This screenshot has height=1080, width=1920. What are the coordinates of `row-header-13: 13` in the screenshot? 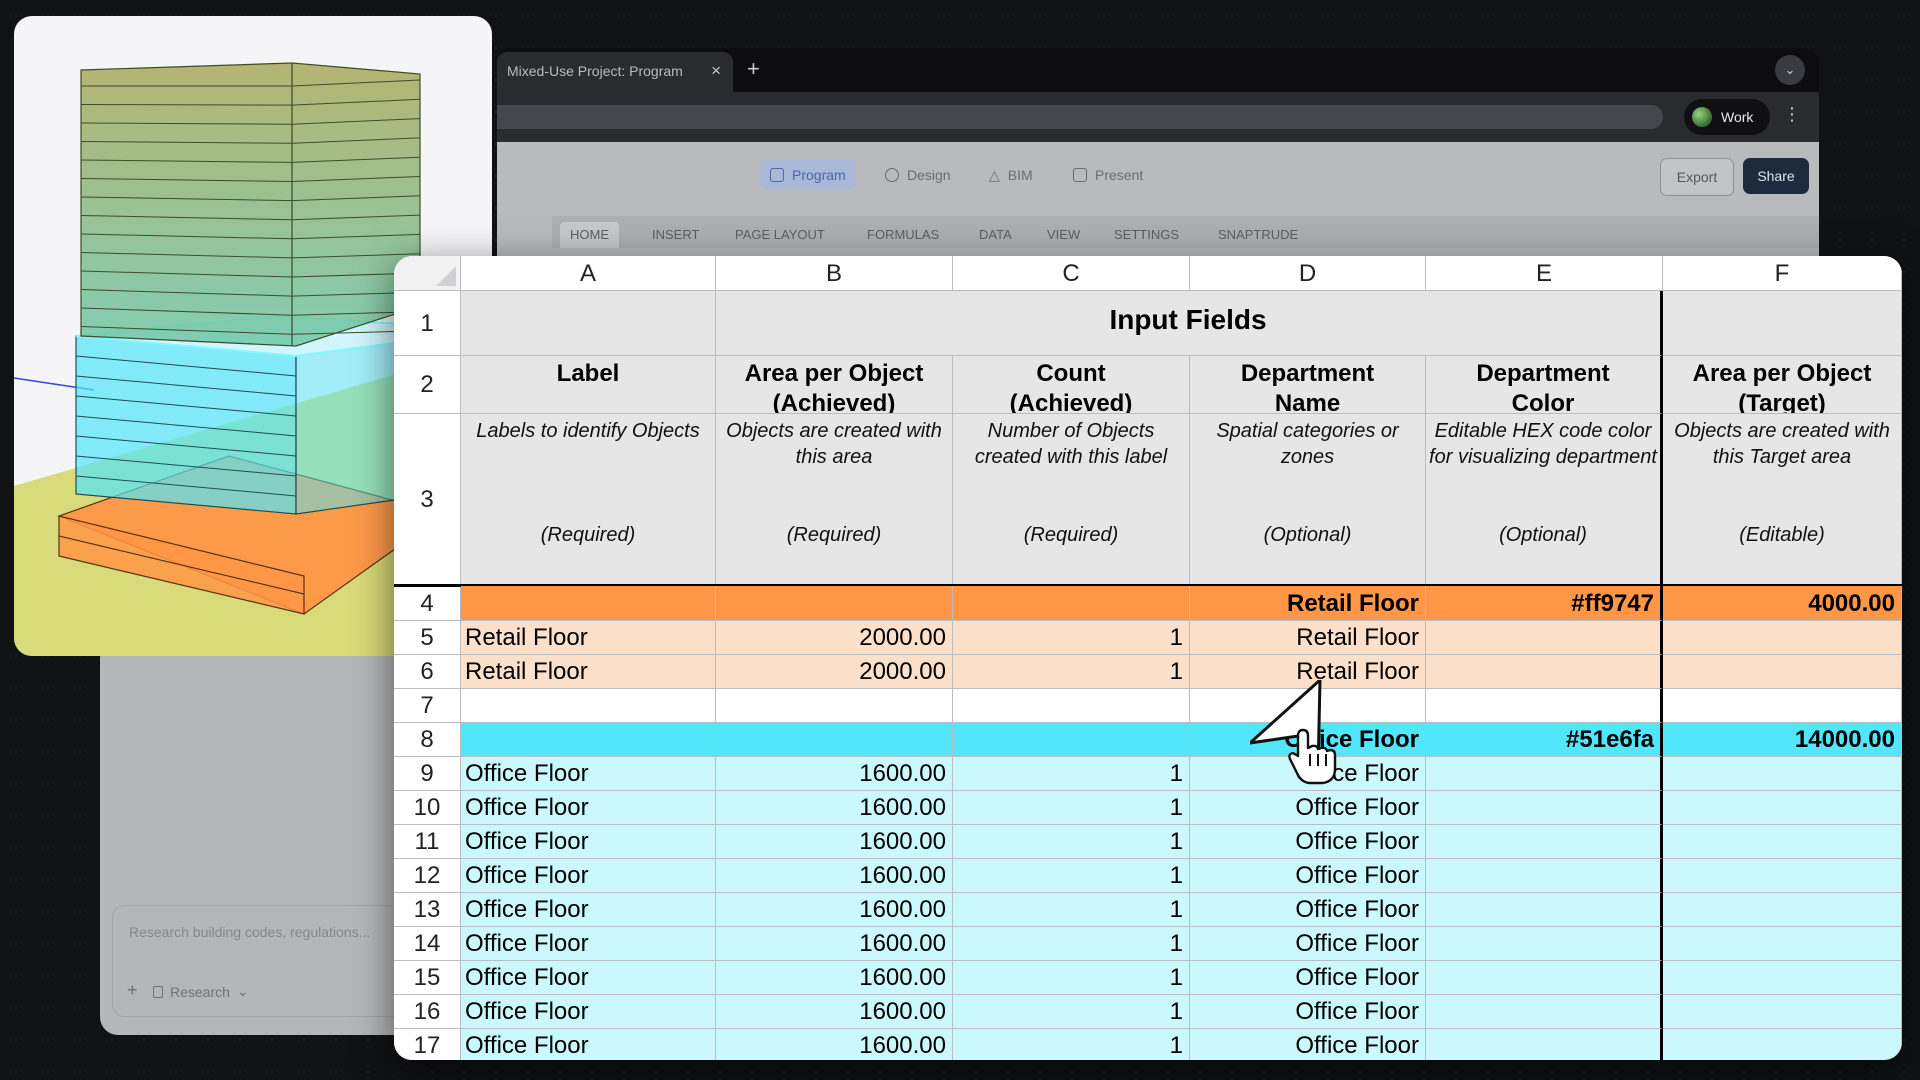 It's located at (427, 910).